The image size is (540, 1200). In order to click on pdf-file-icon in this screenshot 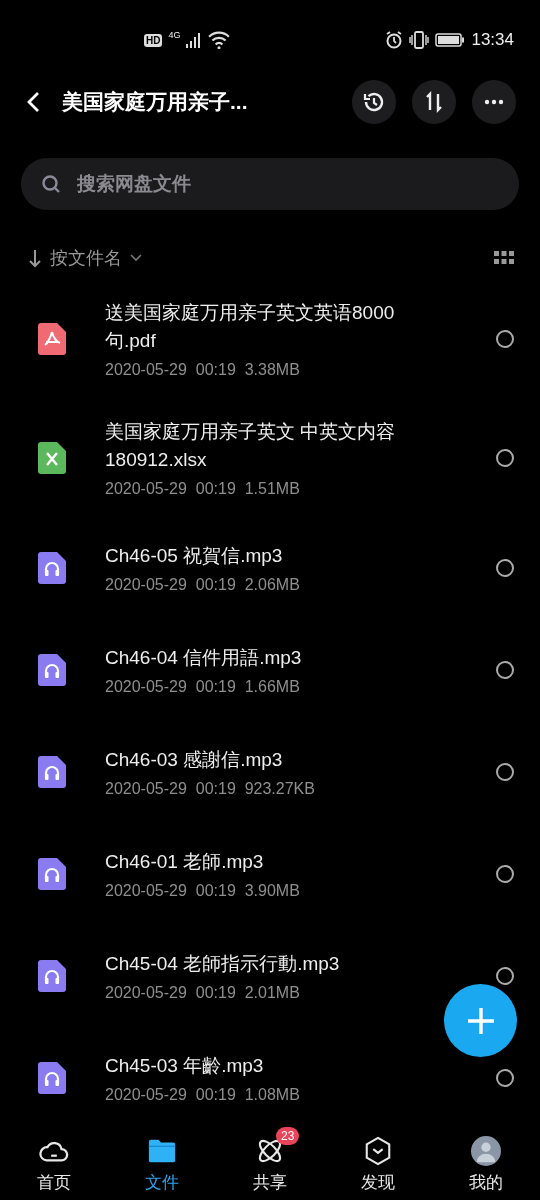, I will do `click(52, 339)`.